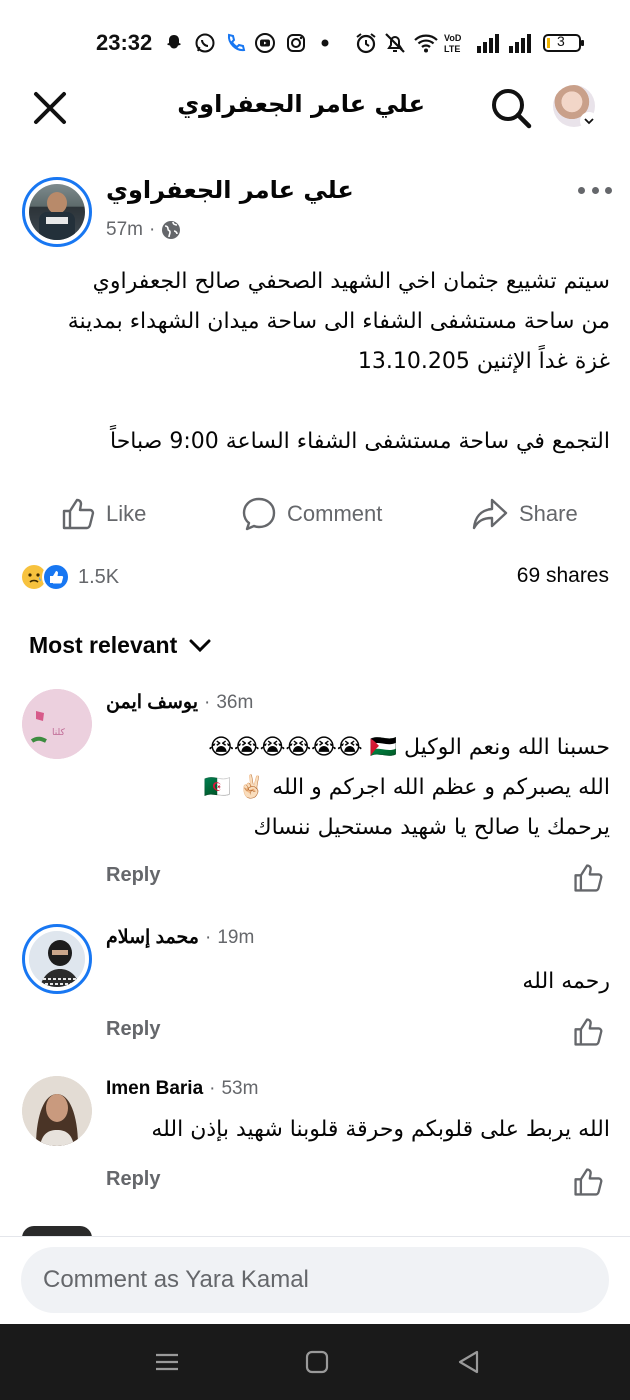 The image size is (630, 1400). I want to click on wifi-icon, so click(426, 43).